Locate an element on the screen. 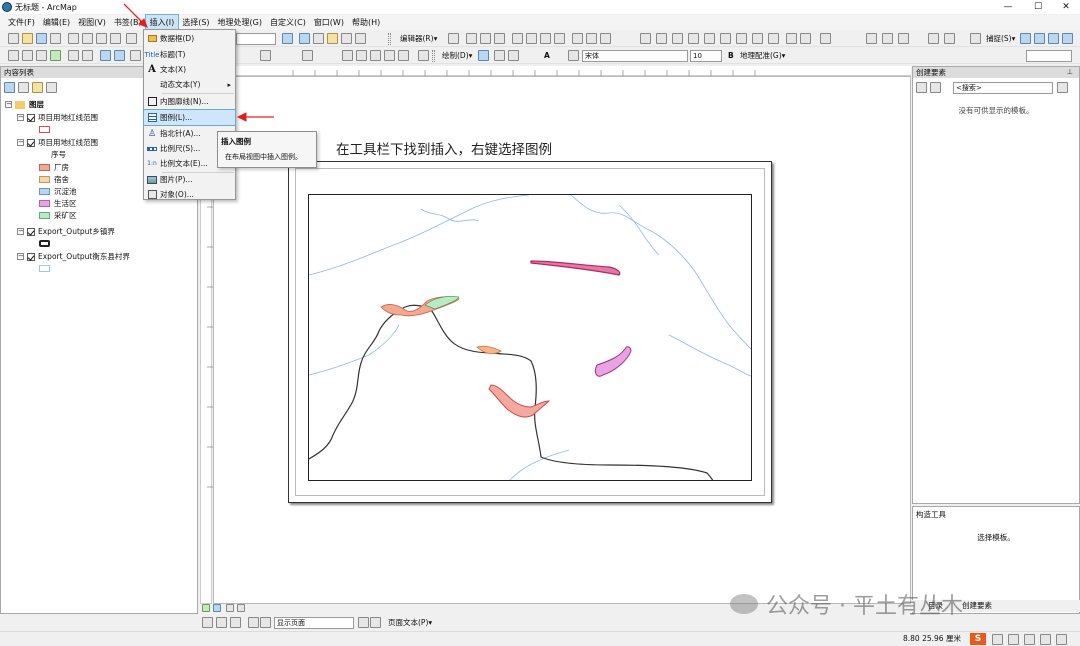 Image resolution: width=1080 pixels, height=646 pixels. menu-item-data-frame: 数据框(D) is located at coordinates (189, 38).